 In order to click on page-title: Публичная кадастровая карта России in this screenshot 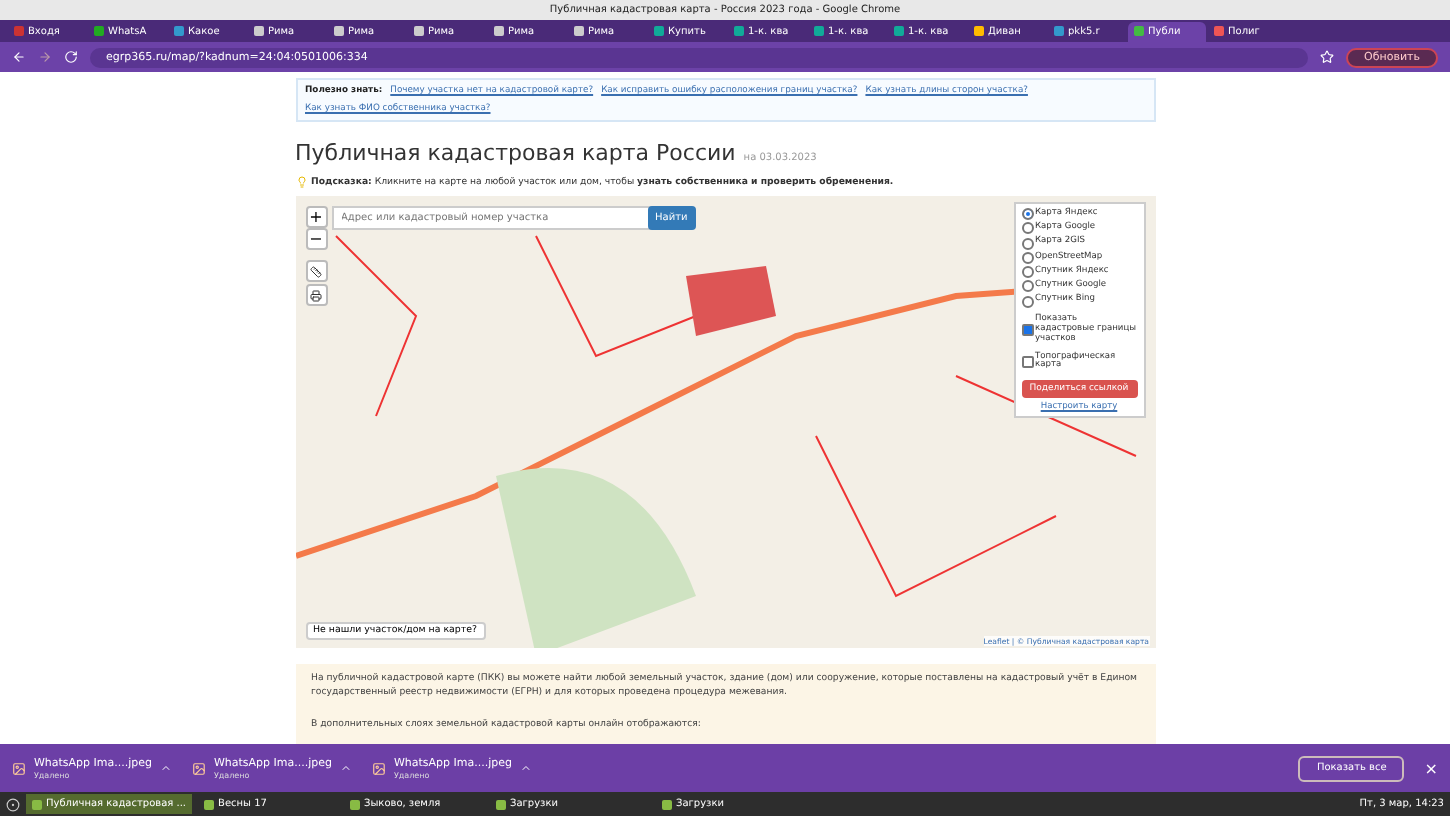, I will do `click(515, 153)`.